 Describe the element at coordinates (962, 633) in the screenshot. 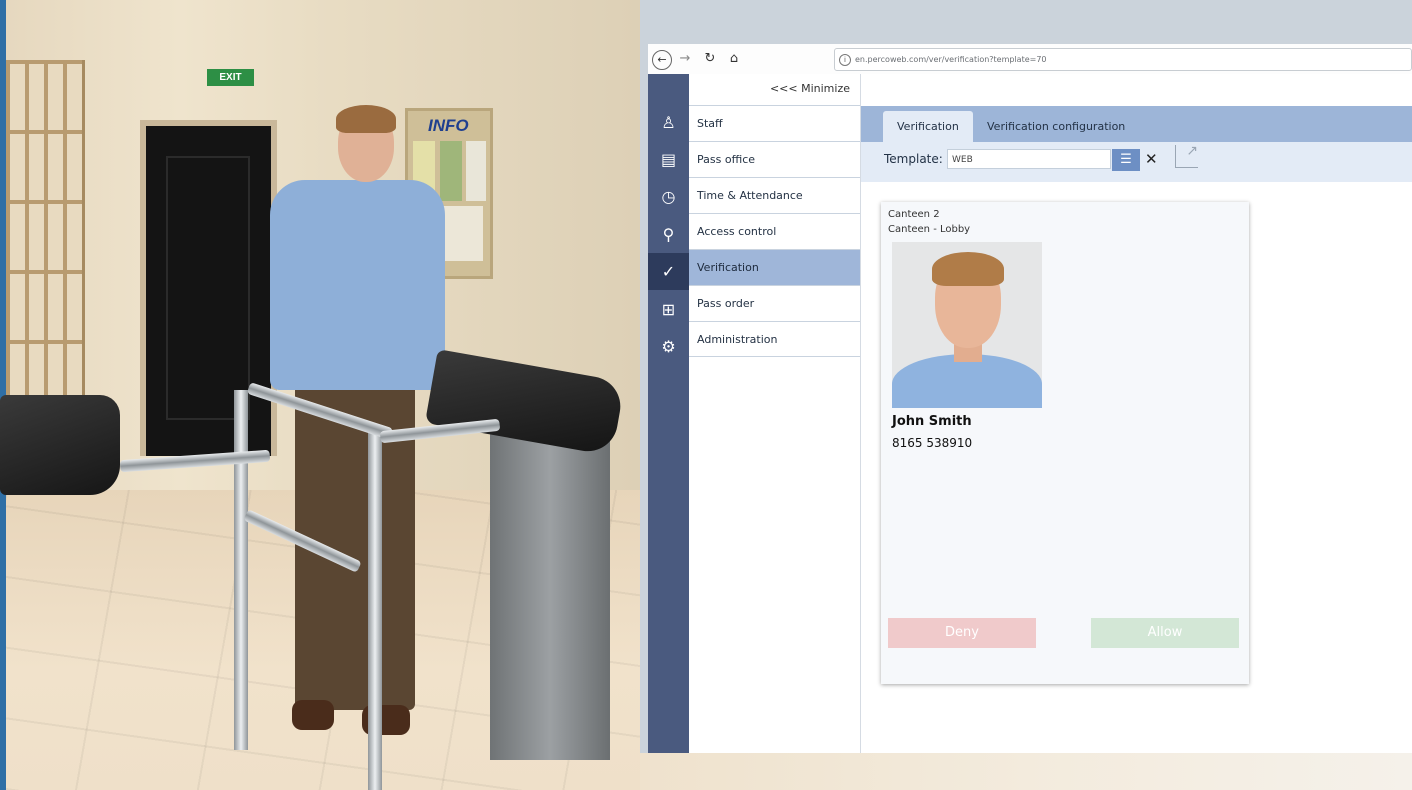

I see `deny-button: Deny` at that location.